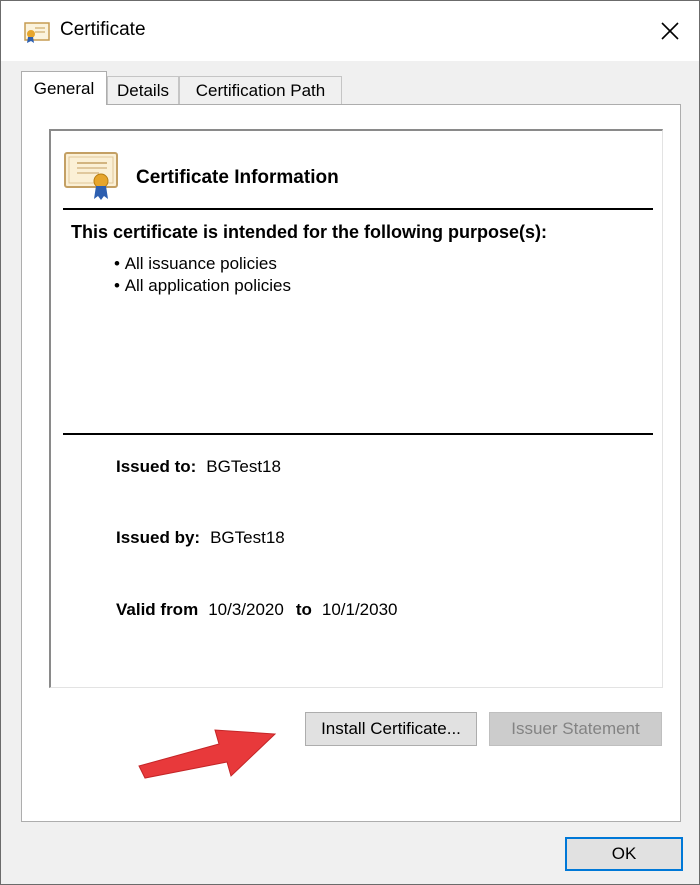  Describe the element at coordinates (246, 609) in the screenshot. I see `valid-from-value: 10/3/2020` at that location.